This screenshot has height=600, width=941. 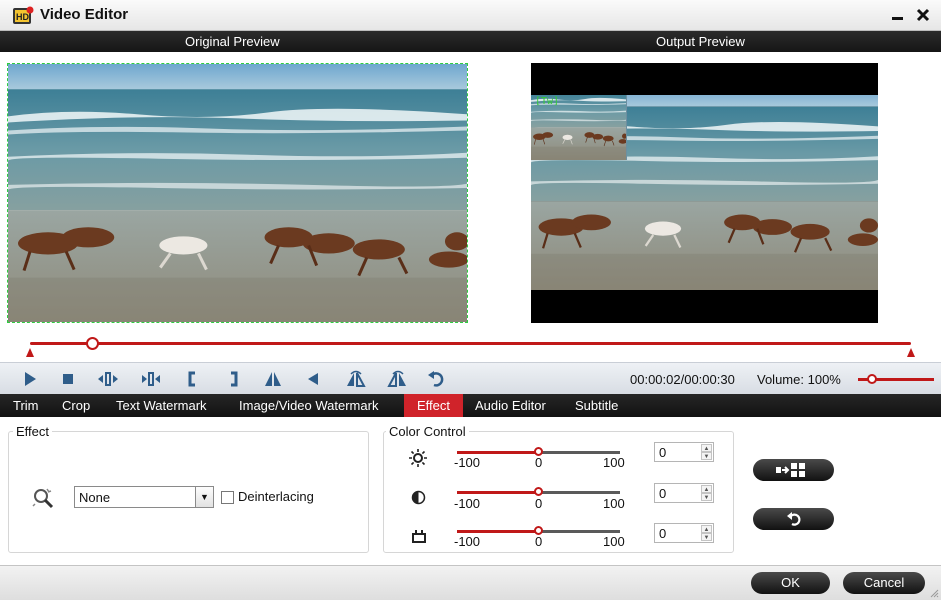 I want to click on app-logo-icon: HD, so click(x=23, y=15).